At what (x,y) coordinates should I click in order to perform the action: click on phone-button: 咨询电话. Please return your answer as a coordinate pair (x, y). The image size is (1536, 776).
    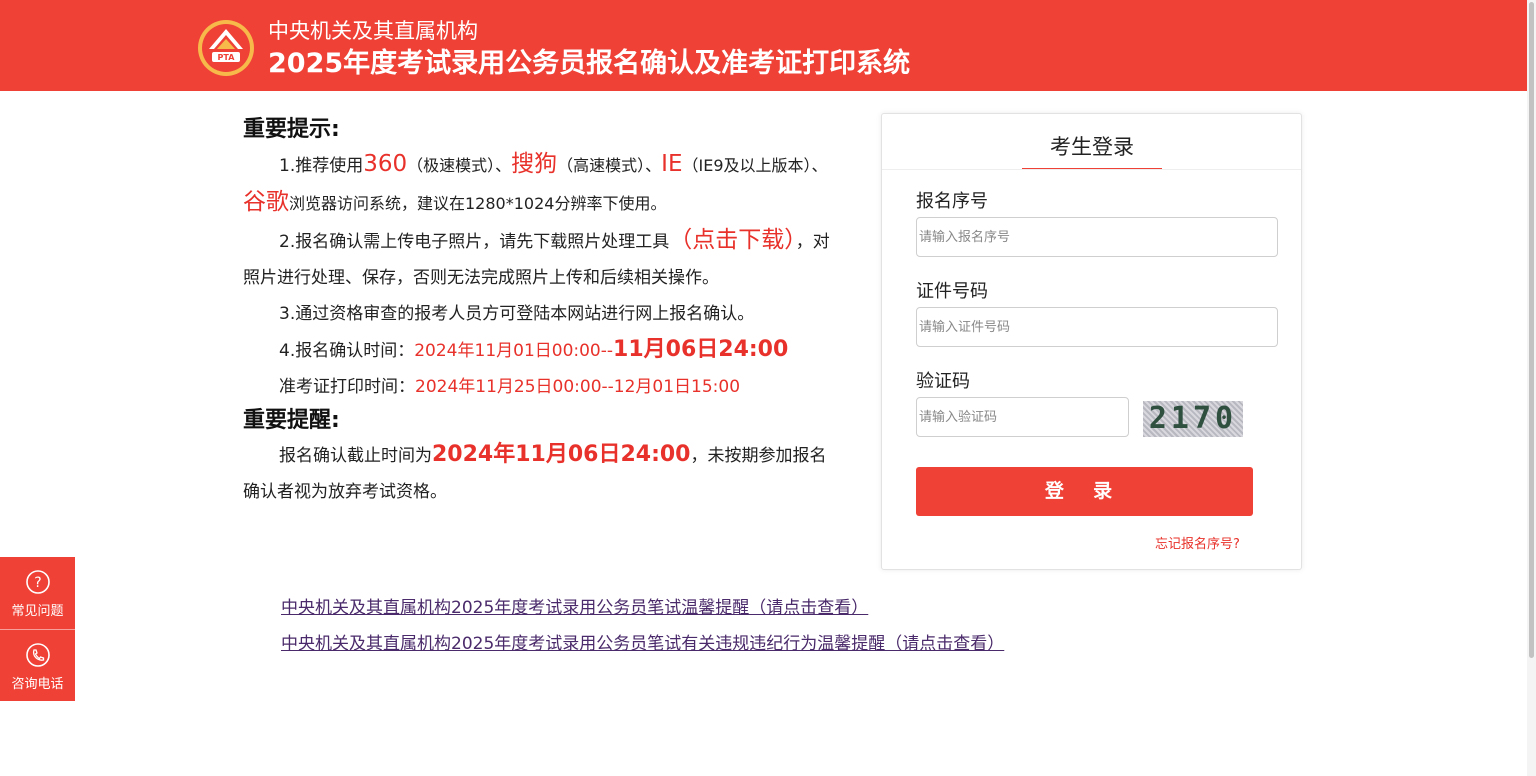
    Looking at the image, I should click on (37, 666).